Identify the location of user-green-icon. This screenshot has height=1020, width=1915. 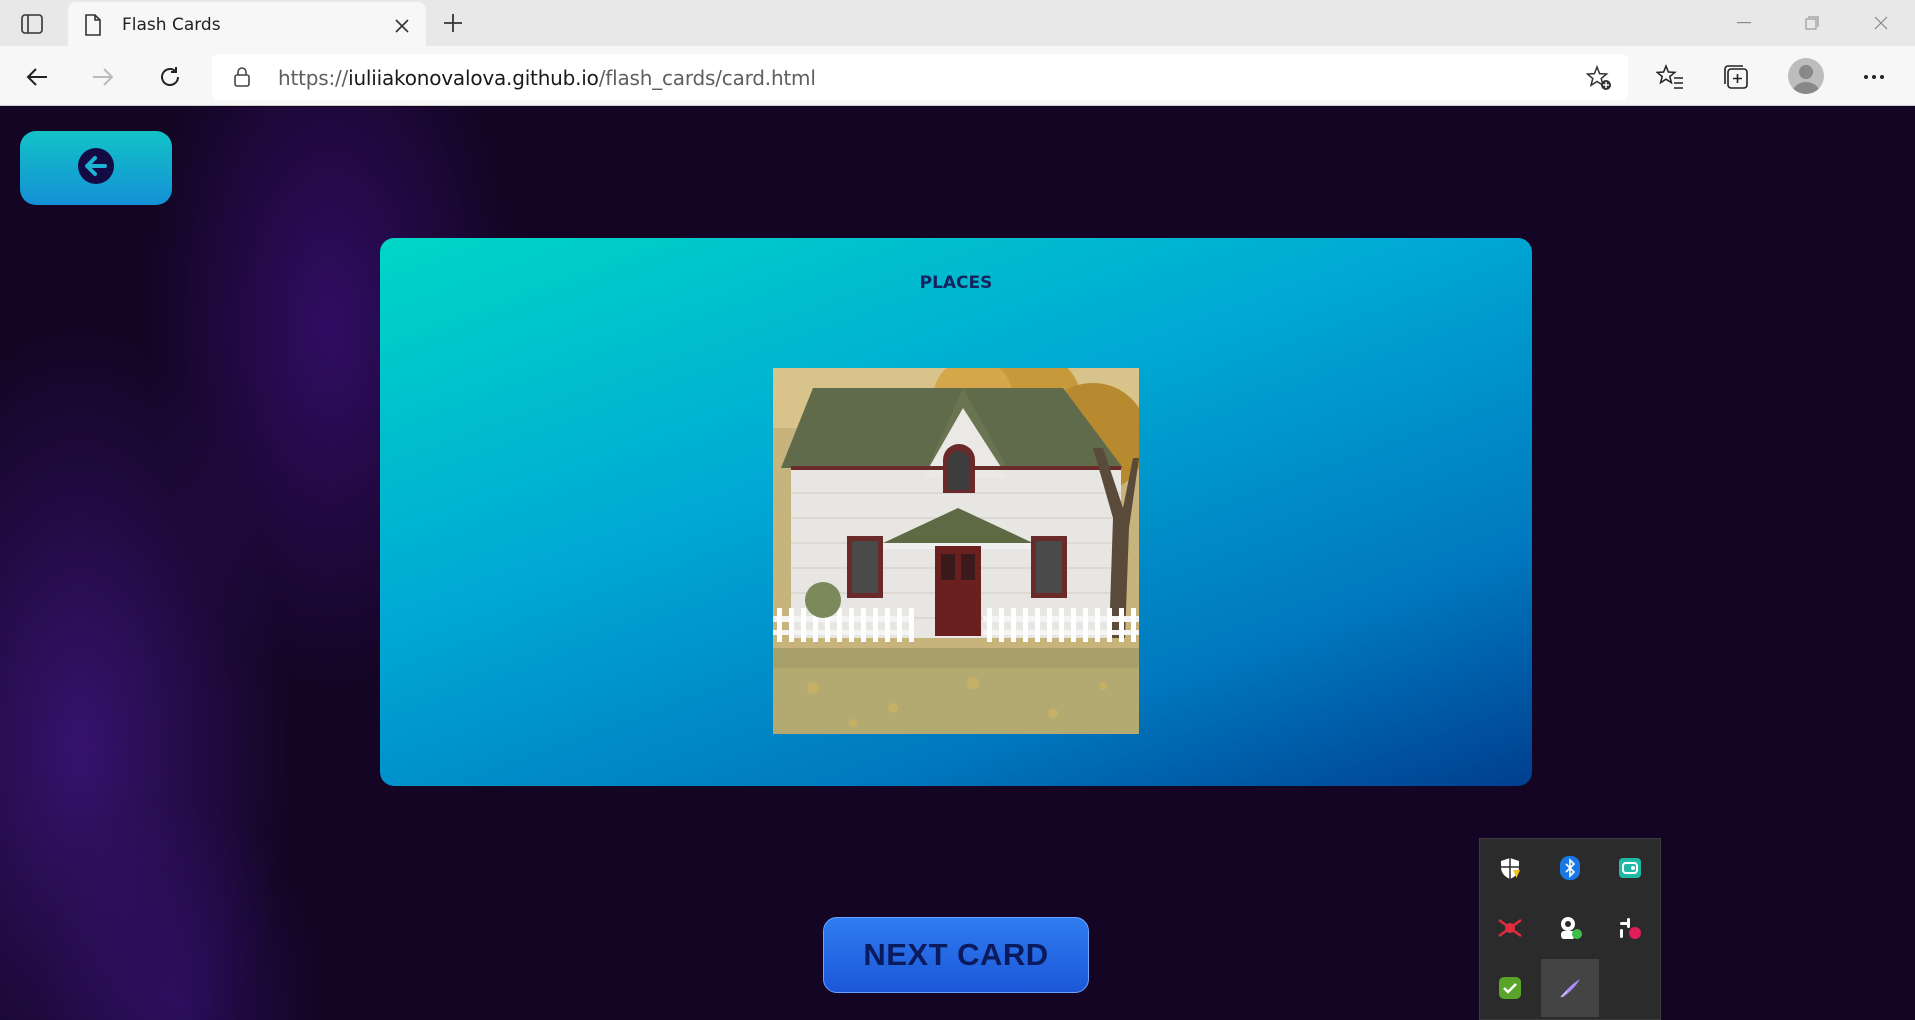
(1570, 928).